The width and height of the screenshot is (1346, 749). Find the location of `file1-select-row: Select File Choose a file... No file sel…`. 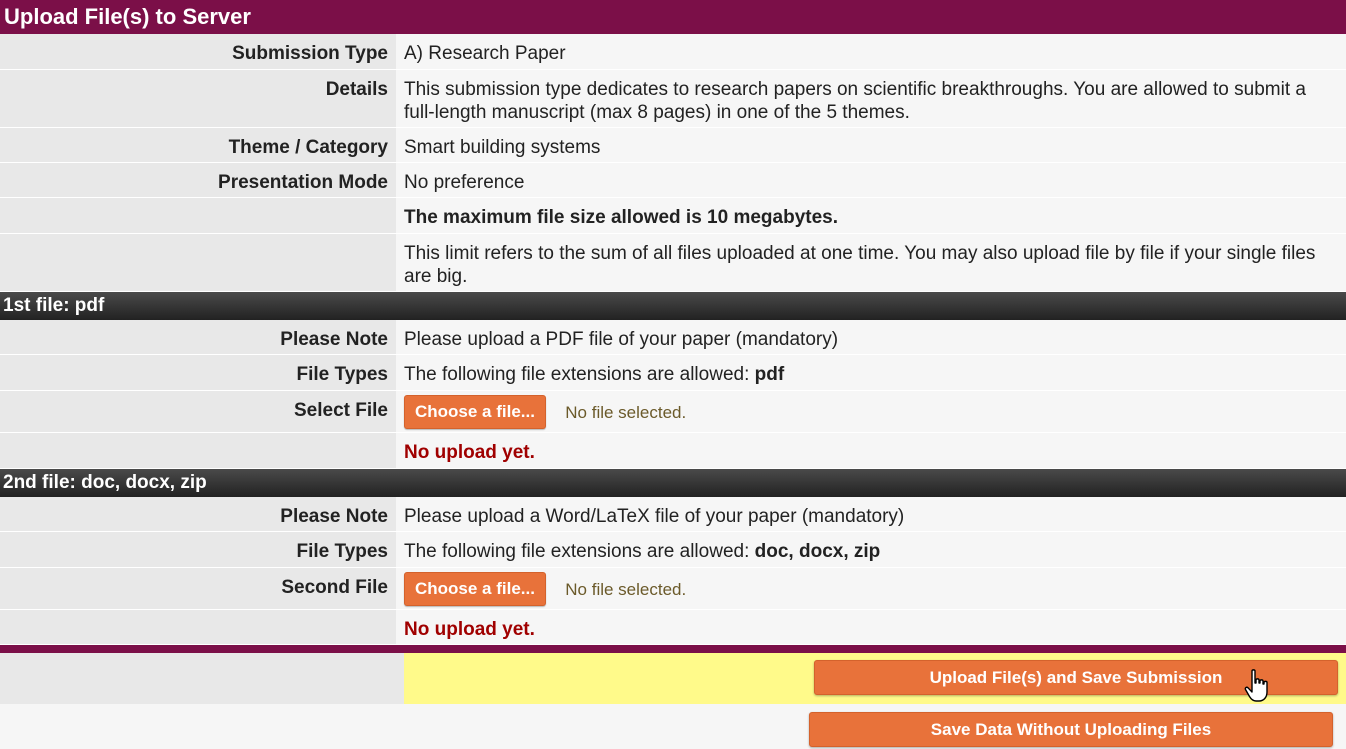

file1-select-row: Select File Choose a file... No file sel… is located at coordinates (673, 412).